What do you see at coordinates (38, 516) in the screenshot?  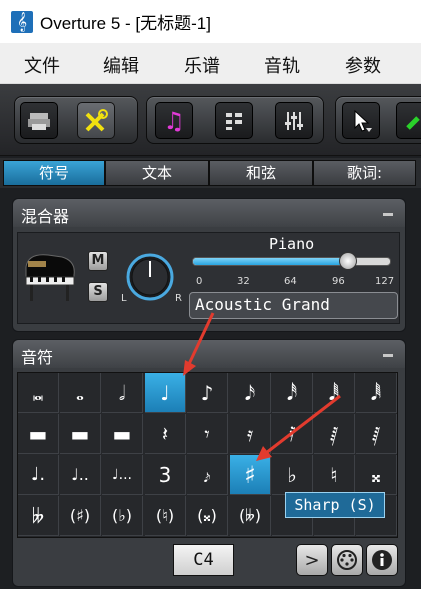 I see `double-flat-button: 𝄫` at bounding box center [38, 516].